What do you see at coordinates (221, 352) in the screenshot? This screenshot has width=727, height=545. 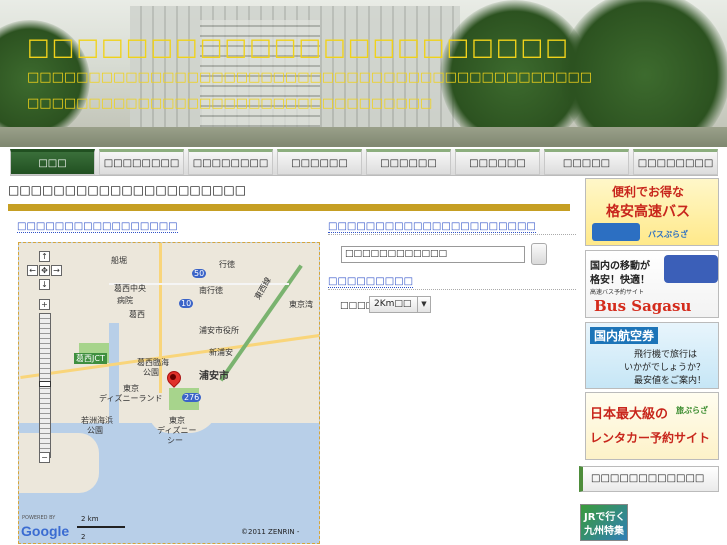 I see `map-label: 新浦安` at bounding box center [221, 352].